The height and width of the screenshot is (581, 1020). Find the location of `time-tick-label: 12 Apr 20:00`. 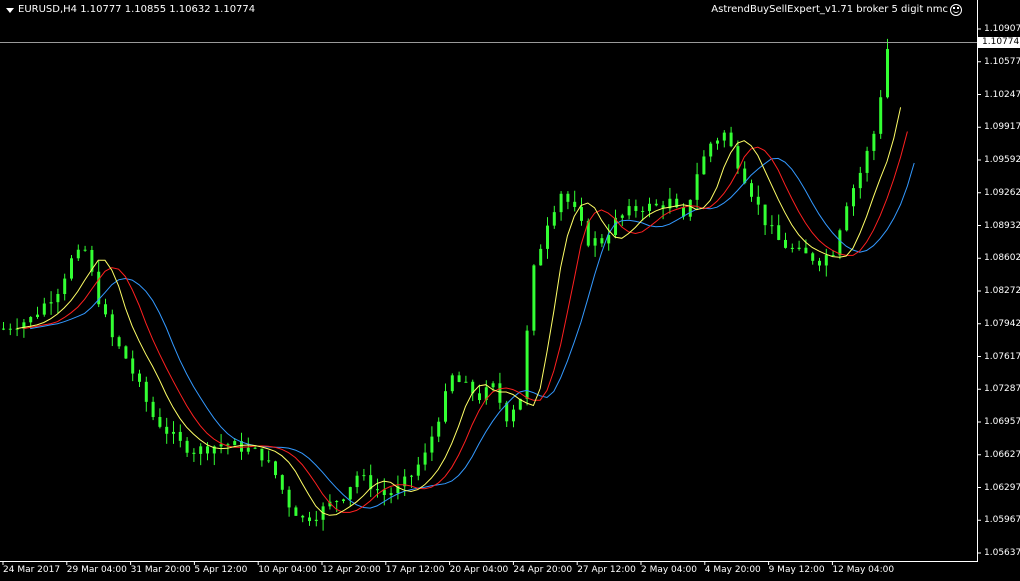

time-tick-label: 12 Apr 20:00 is located at coordinates (351, 570).